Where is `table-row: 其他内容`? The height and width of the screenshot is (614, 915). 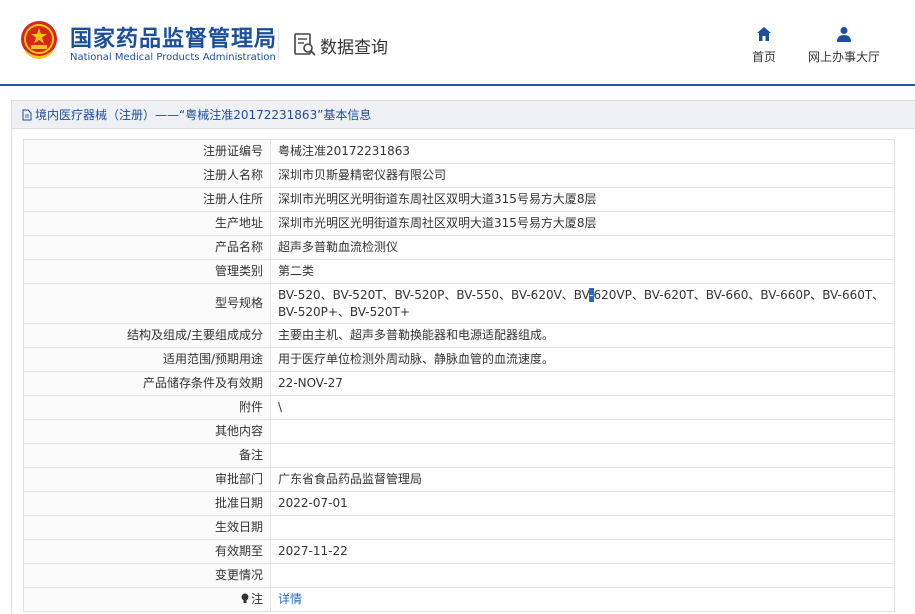
table-row: 其他内容 is located at coordinates (459, 431).